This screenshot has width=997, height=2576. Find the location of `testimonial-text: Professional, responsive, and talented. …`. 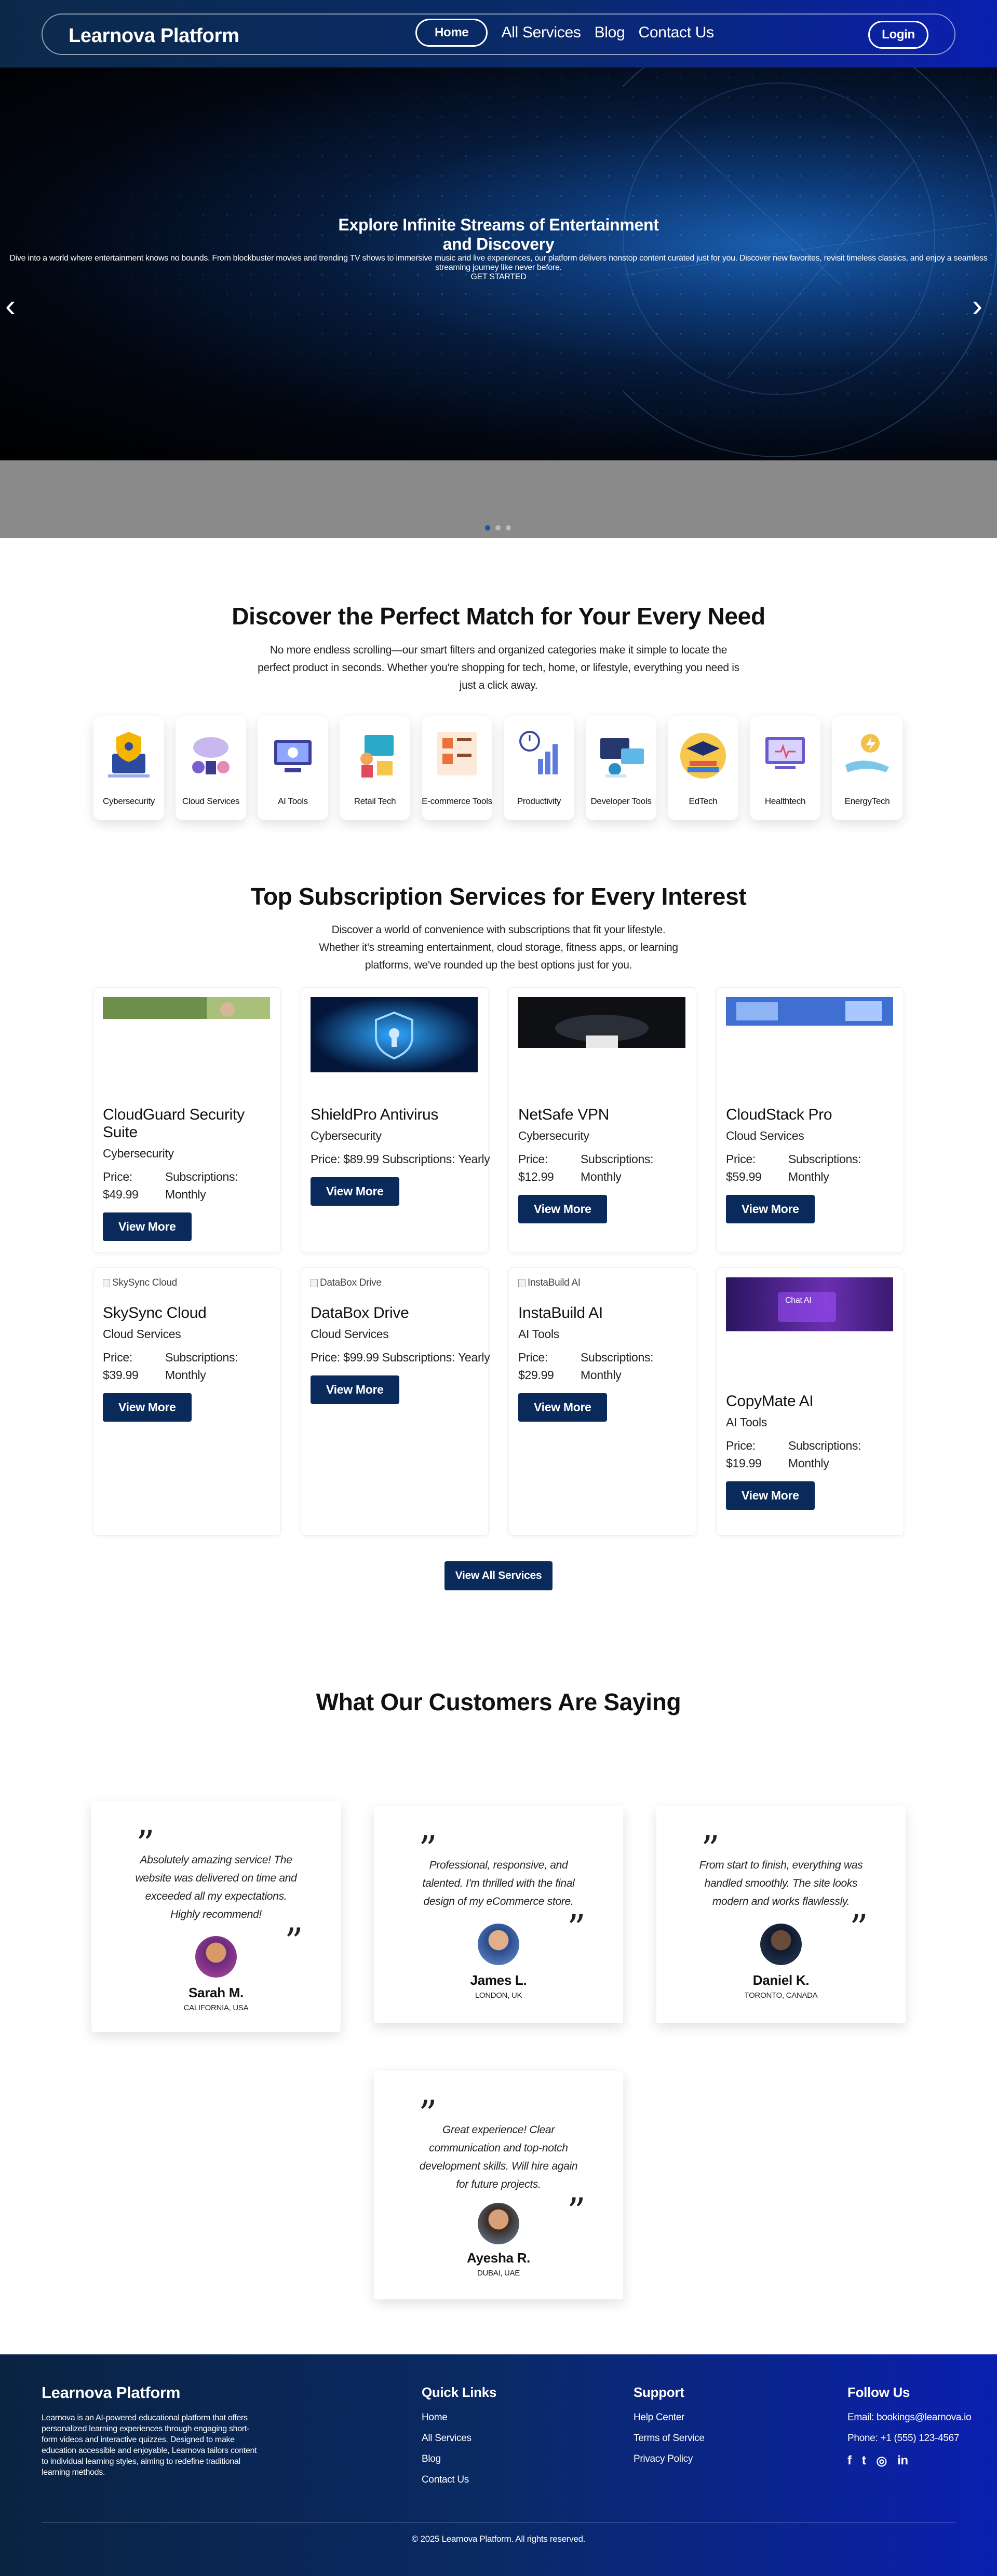

testimonial-text: Professional, responsive, and talented. … is located at coordinates (498, 1883).